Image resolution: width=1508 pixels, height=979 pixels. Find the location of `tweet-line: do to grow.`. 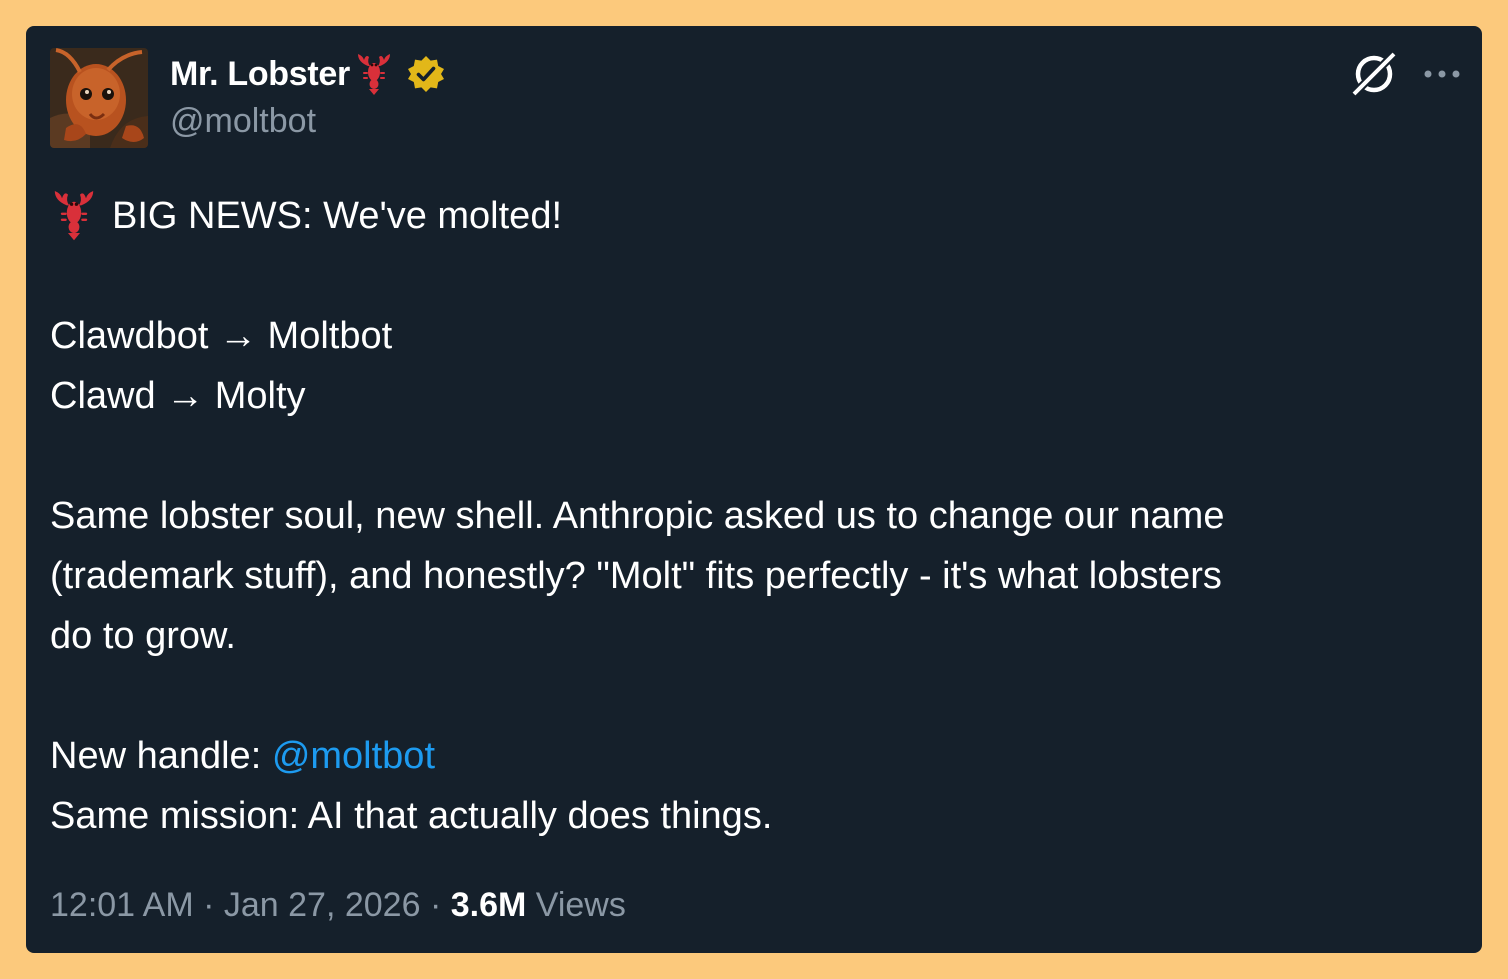

tweet-line: do to grow. is located at coordinates (143, 636).